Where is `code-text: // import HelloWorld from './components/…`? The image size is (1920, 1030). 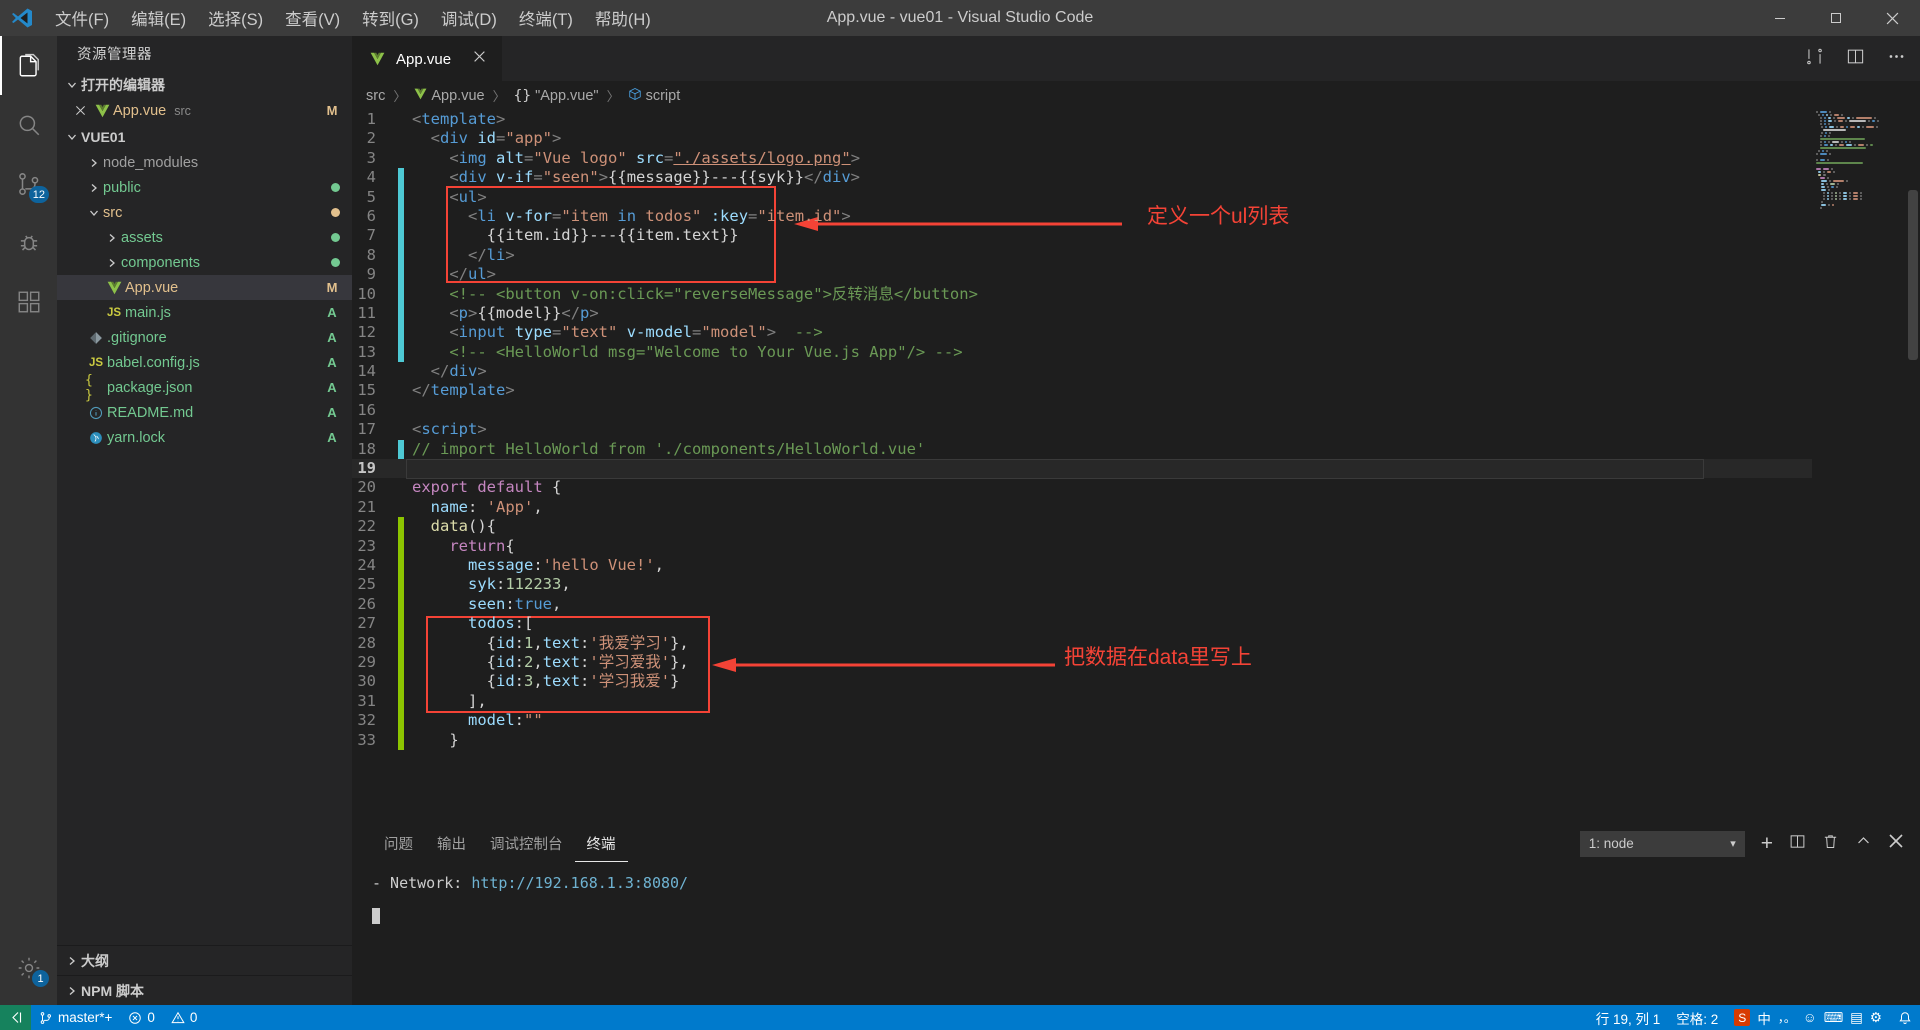
code-text: // import HelloWorld from './components/… is located at coordinates (1108, 449).